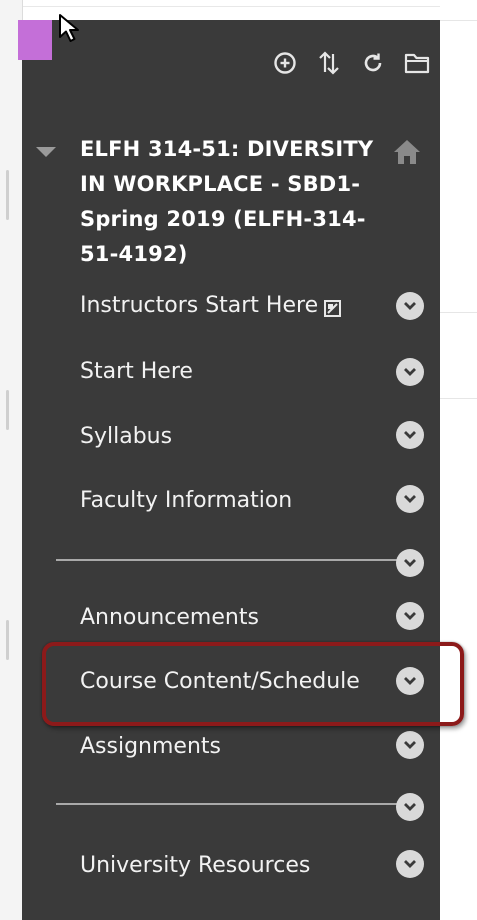  Describe the element at coordinates (250, 437) in the screenshot. I see `menu-item-syllabus: Syllabus` at that location.